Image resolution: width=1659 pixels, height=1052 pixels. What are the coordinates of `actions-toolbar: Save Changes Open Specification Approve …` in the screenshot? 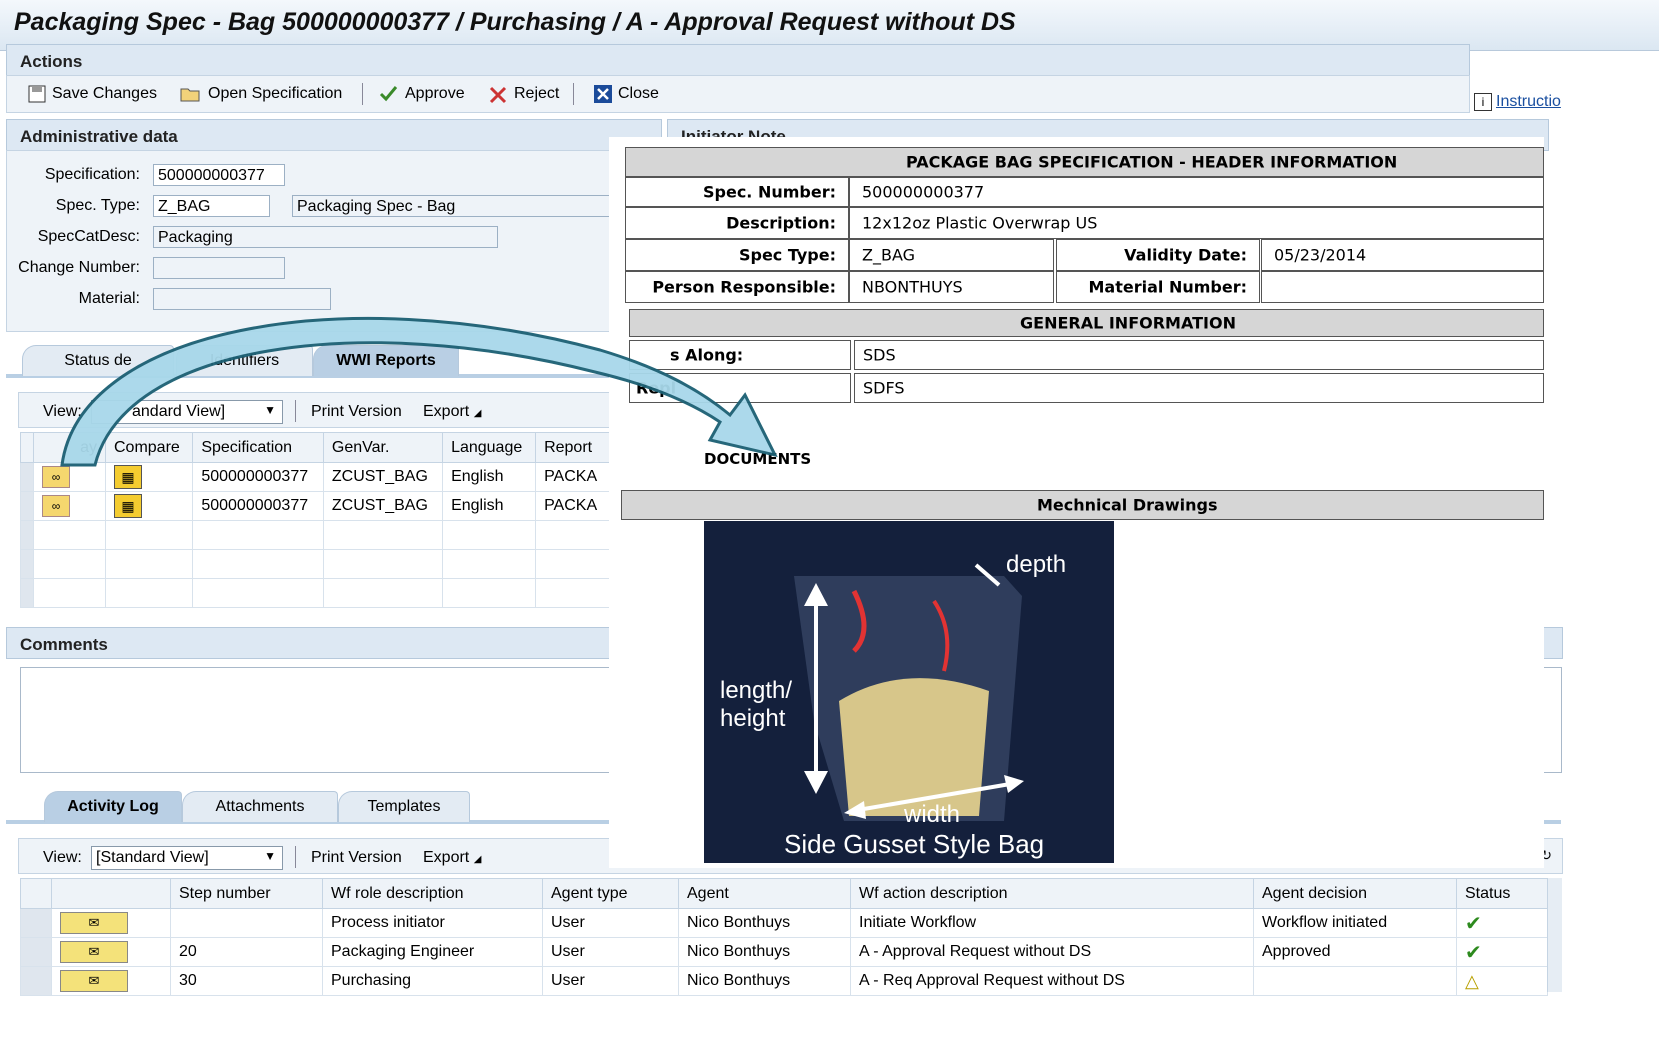 It's located at (738, 94).